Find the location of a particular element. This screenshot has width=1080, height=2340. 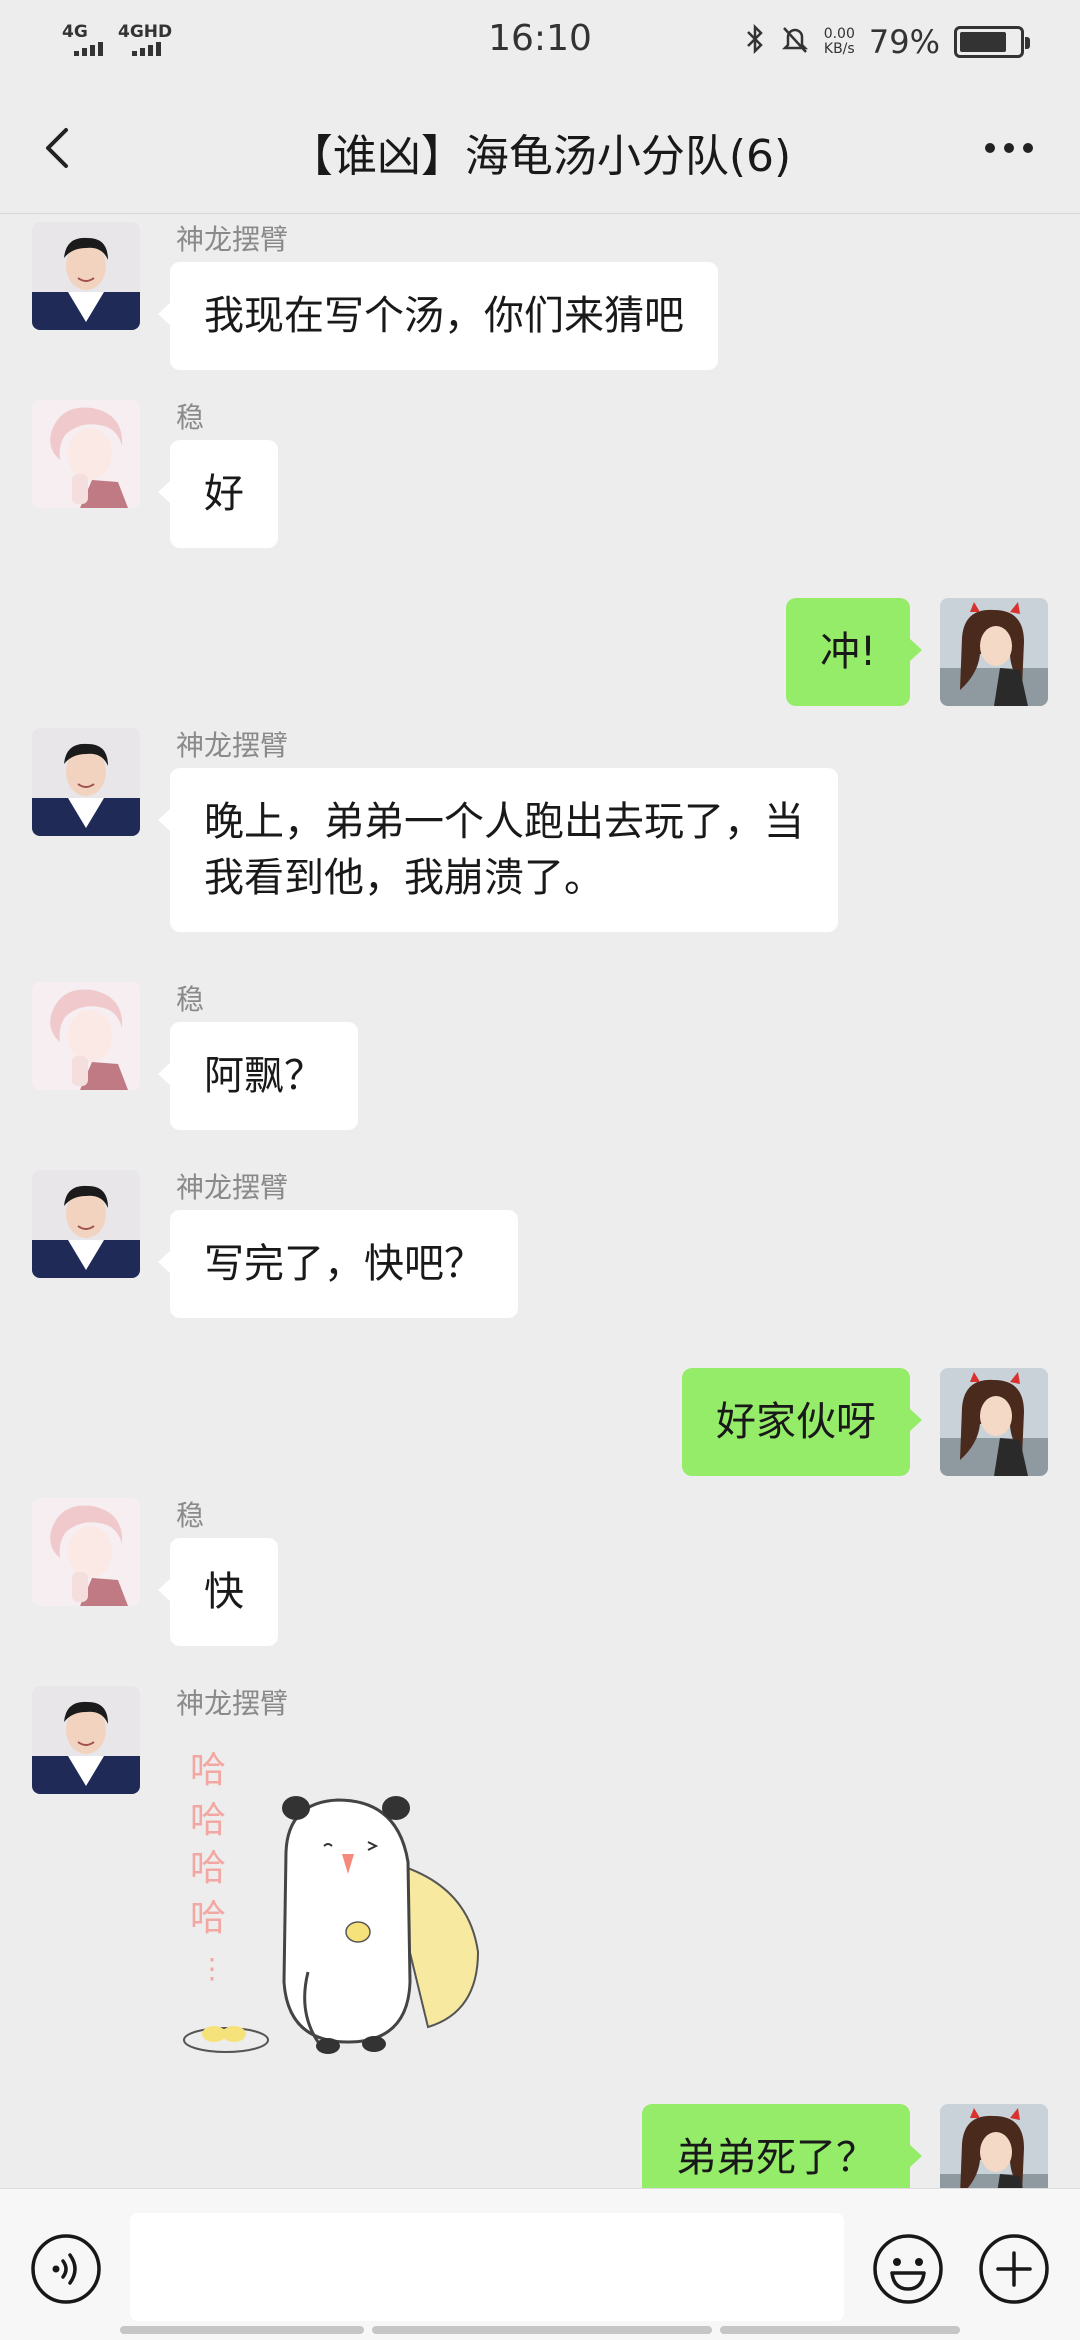

message-bubble: 好 is located at coordinates (218, 494).